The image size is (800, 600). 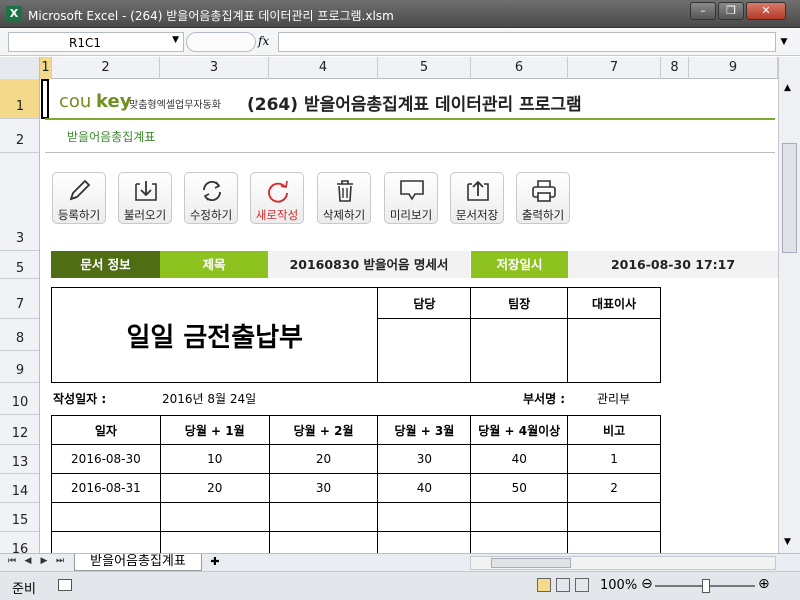 I want to click on column-header: 9, so click(x=733, y=68).